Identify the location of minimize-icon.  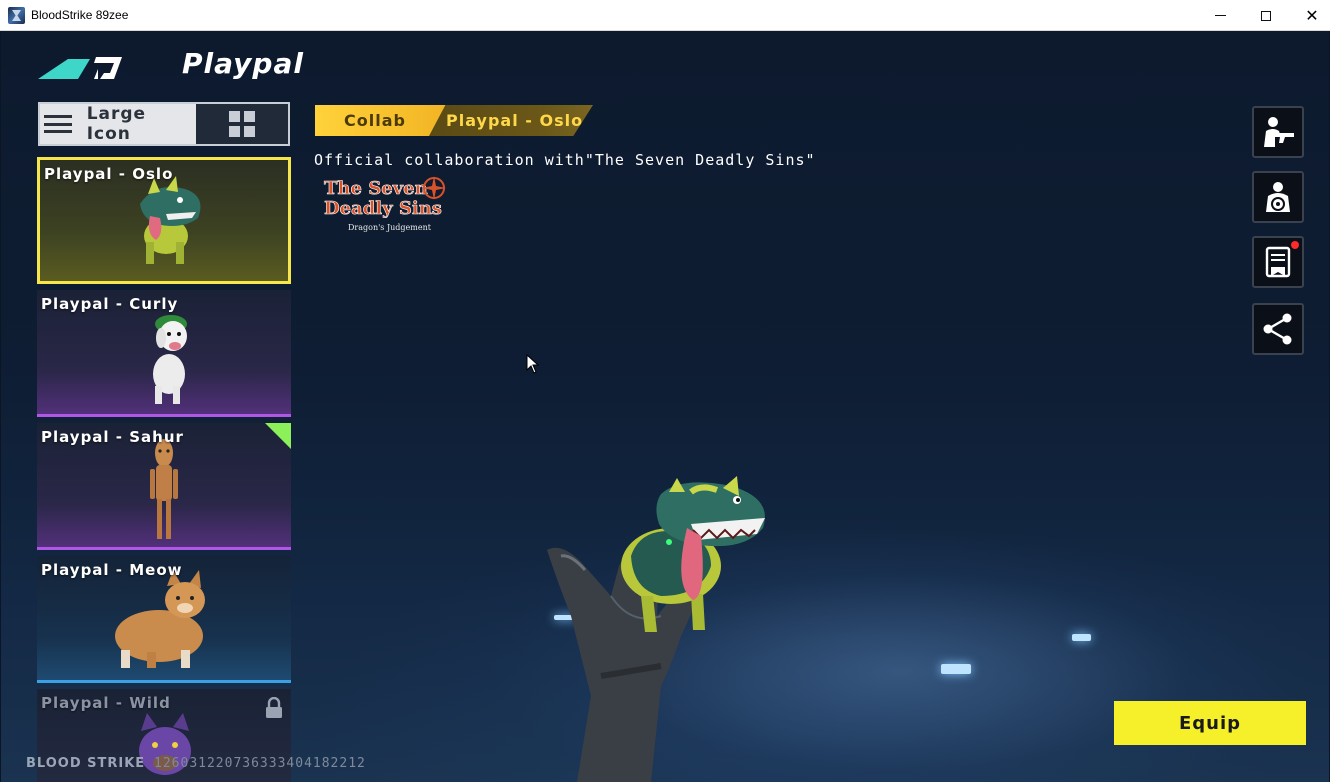
(1220, 15).